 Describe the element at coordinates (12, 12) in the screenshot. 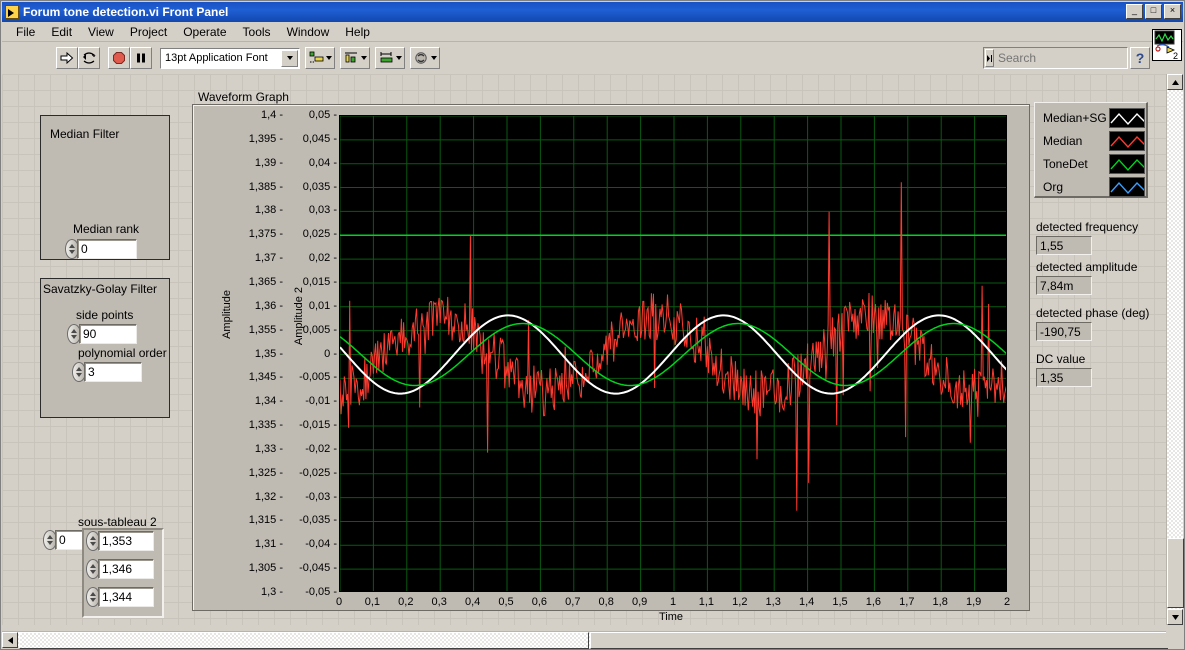

I see `vi-application-icon` at that location.